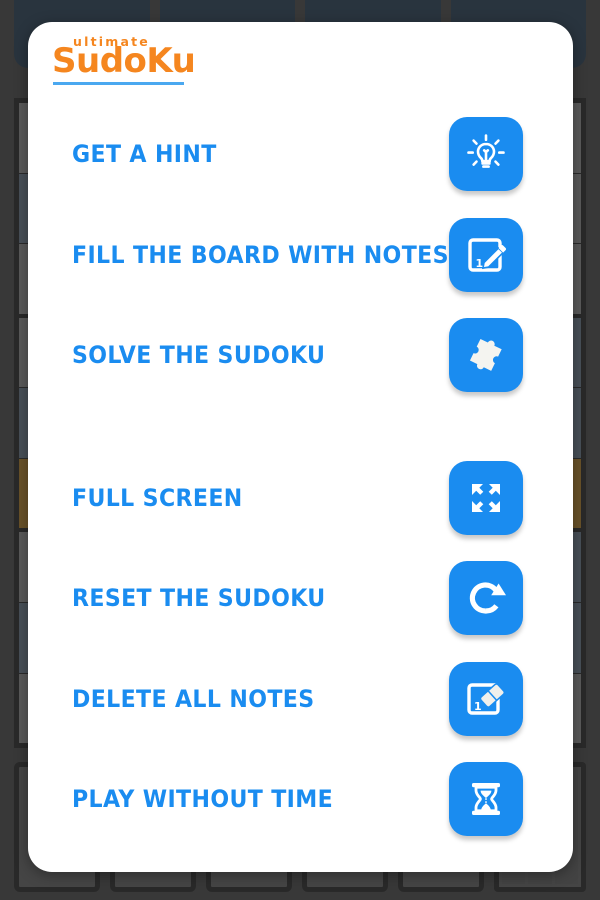 Image resolution: width=600 pixels, height=900 pixels. What do you see at coordinates (486, 355) in the screenshot?
I see `puzzle-piece-icon` at bounding box center [486, 355].